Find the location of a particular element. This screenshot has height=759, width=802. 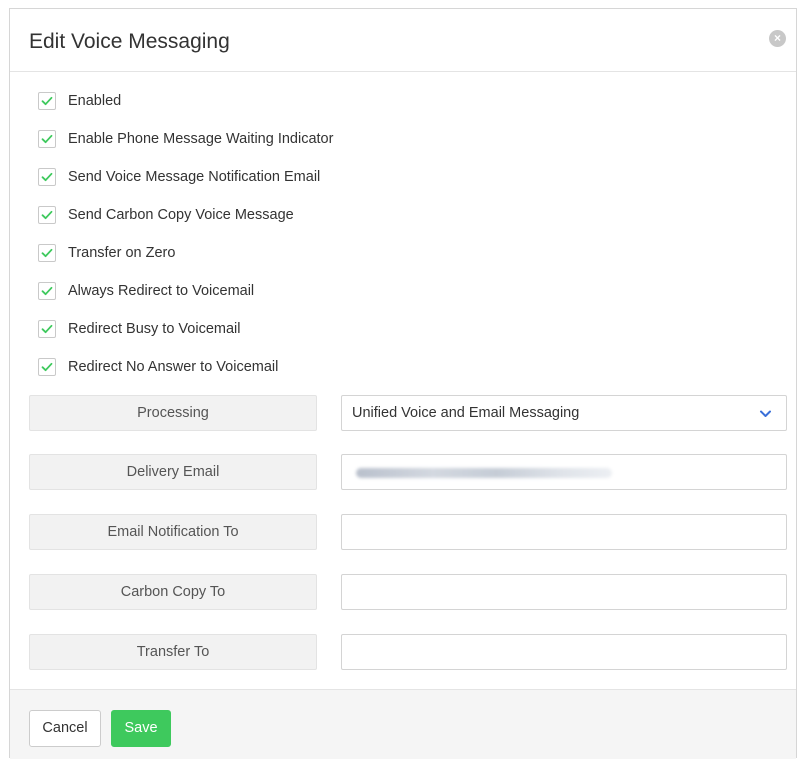

option-enabled: Enabled is located at coordinates (185, 111).